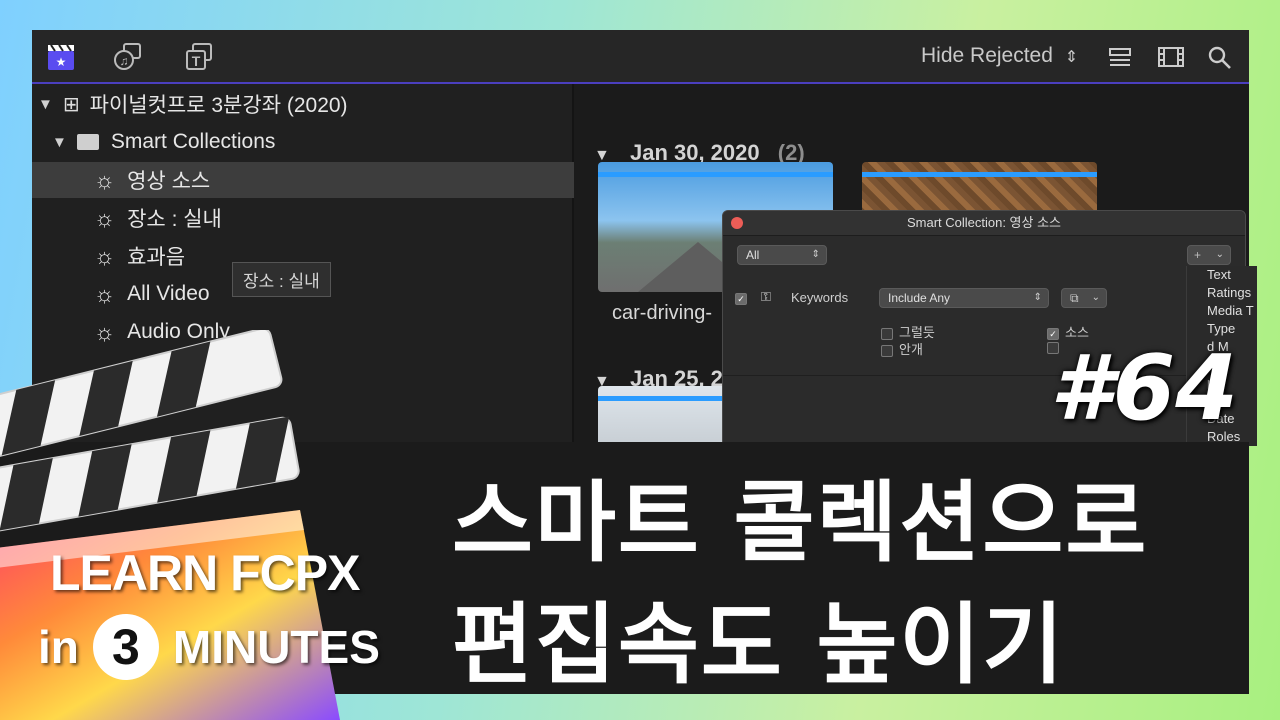  What do you see at coordinates (662, 313) in the screenshot?
I see `clip-name: car-driving-` at bounding box center [662, 313].